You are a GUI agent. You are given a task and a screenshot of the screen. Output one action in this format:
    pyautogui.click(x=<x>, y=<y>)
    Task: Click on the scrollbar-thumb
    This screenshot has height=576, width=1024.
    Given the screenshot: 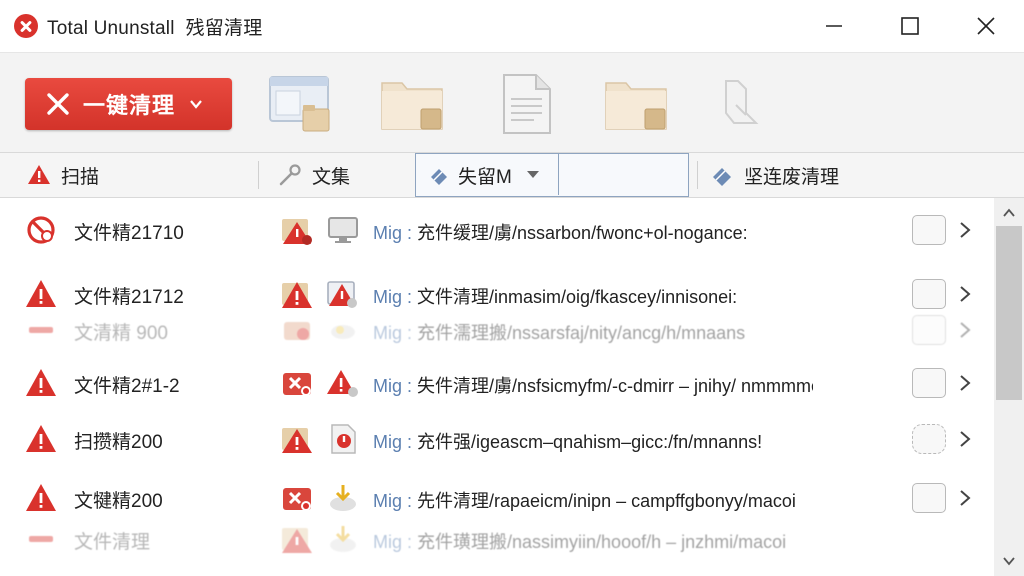 What is the action you would take?
    pyautogui.click(x=1009, y=313)
    